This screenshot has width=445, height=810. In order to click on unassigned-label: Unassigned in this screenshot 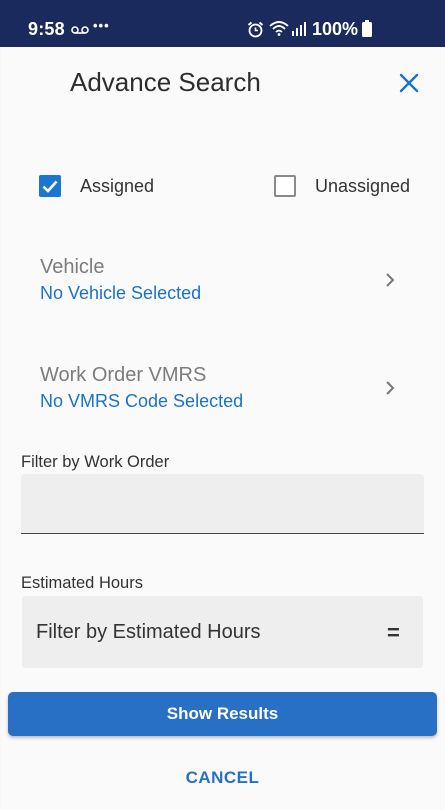, I will do `click(362, 186)`.